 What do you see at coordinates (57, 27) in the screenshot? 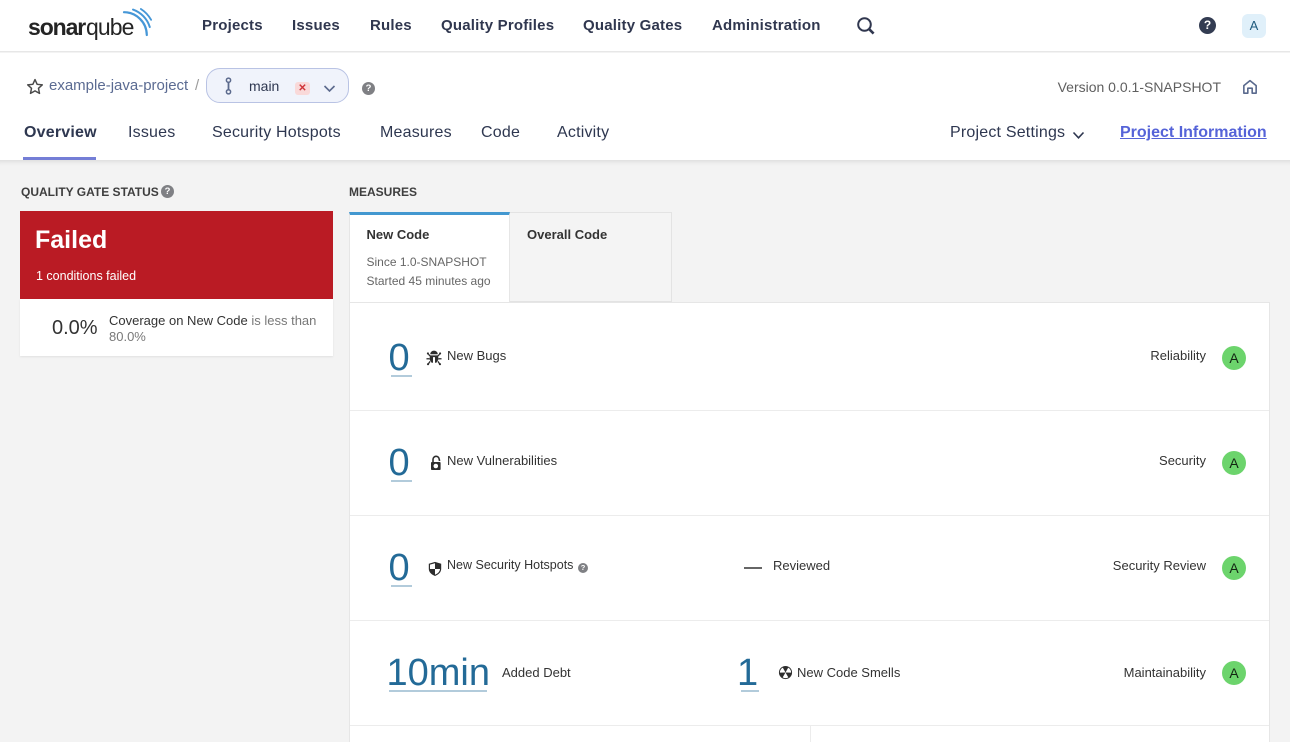
I see `svg-text: sonar` at bounding box center [57, 27].